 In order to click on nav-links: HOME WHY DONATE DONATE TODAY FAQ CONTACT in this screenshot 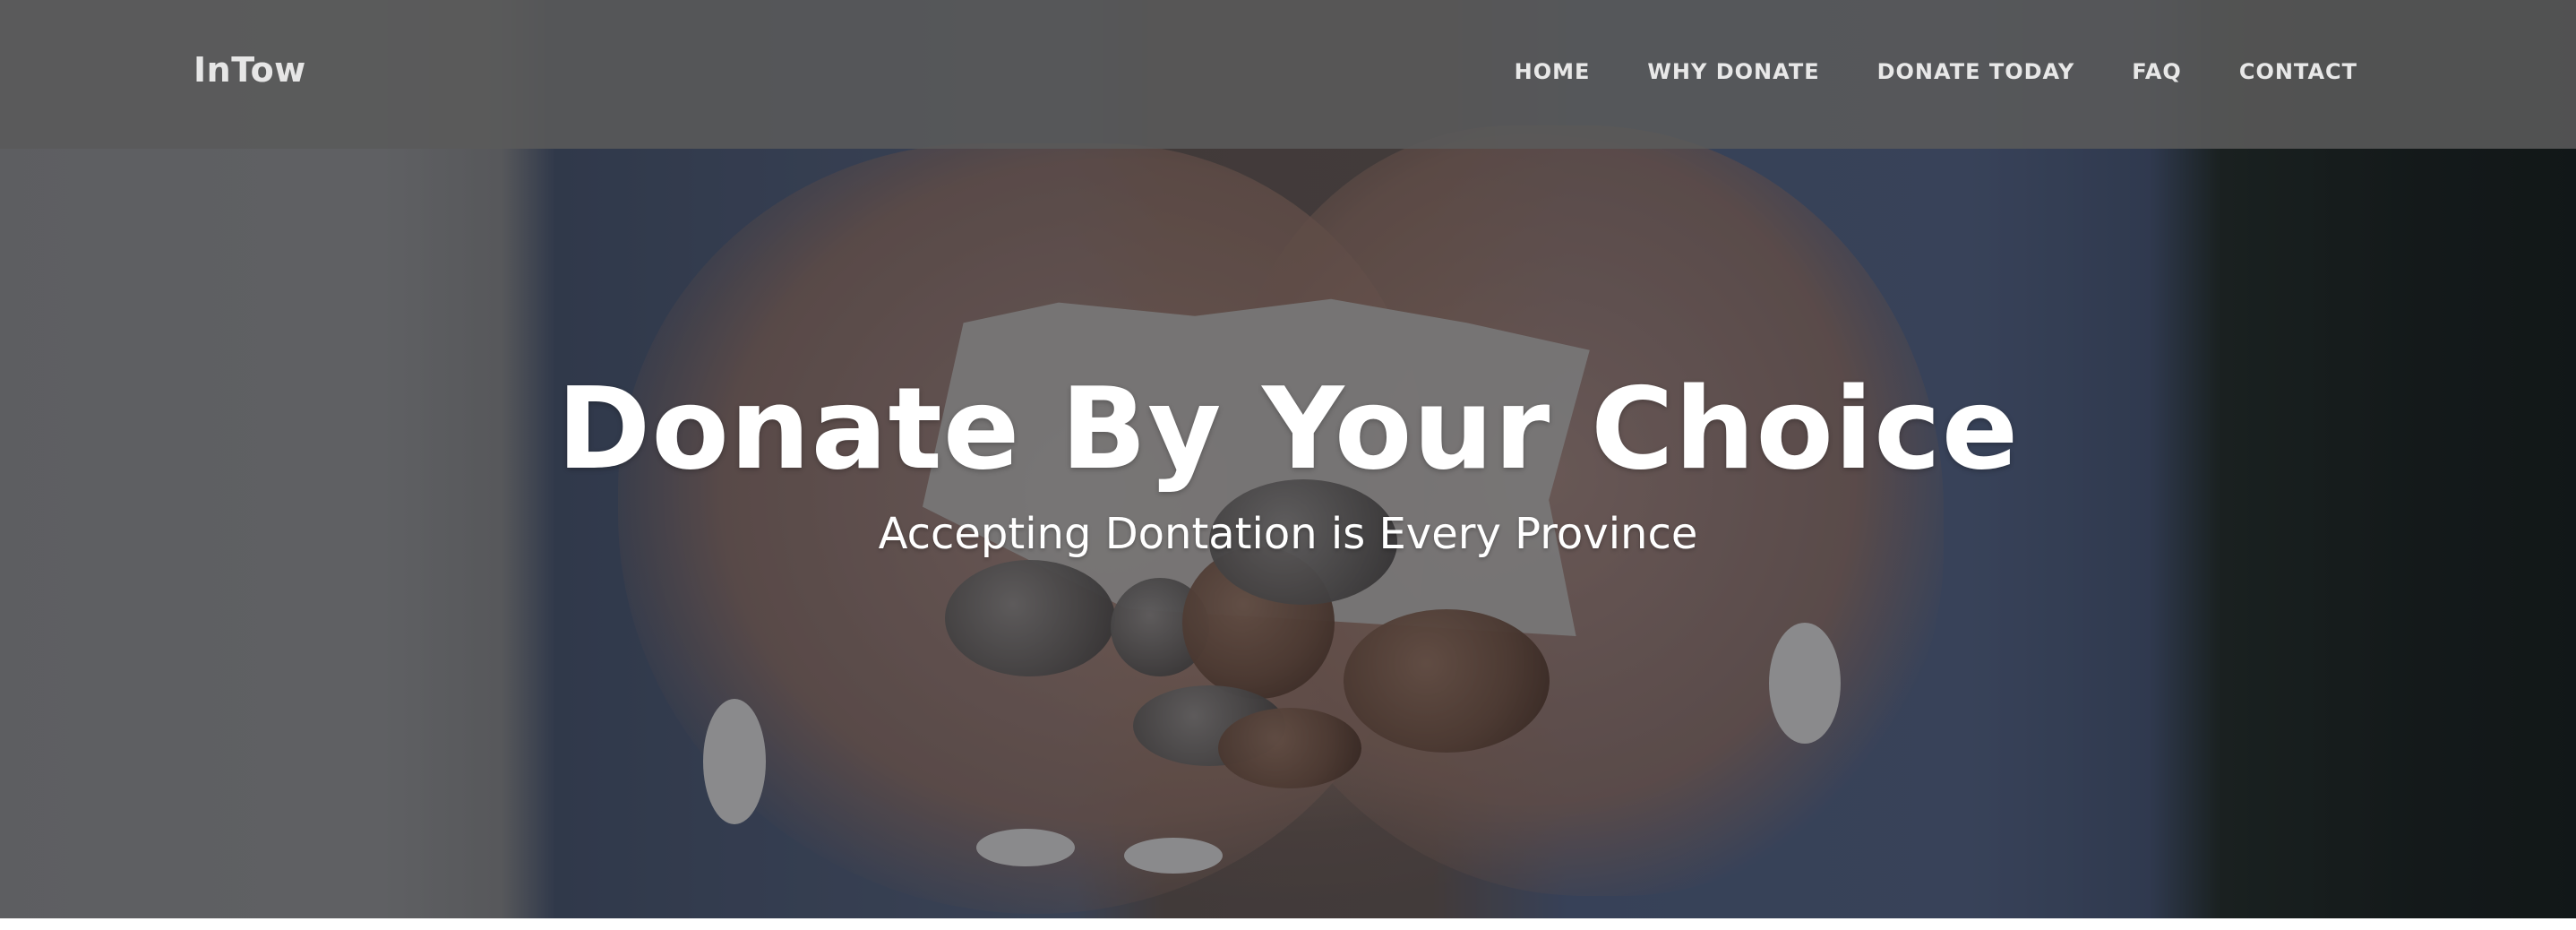, I will do `click(1936, 72)`.